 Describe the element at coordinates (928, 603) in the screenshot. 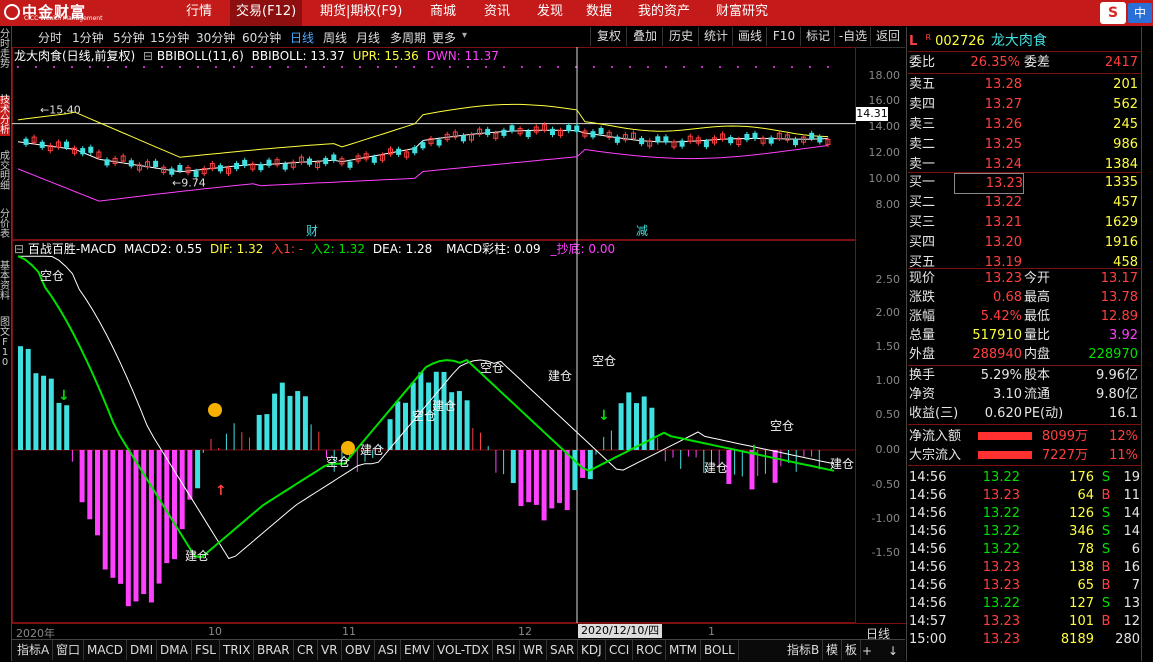

I see `tick-time: 14:56` at that location.